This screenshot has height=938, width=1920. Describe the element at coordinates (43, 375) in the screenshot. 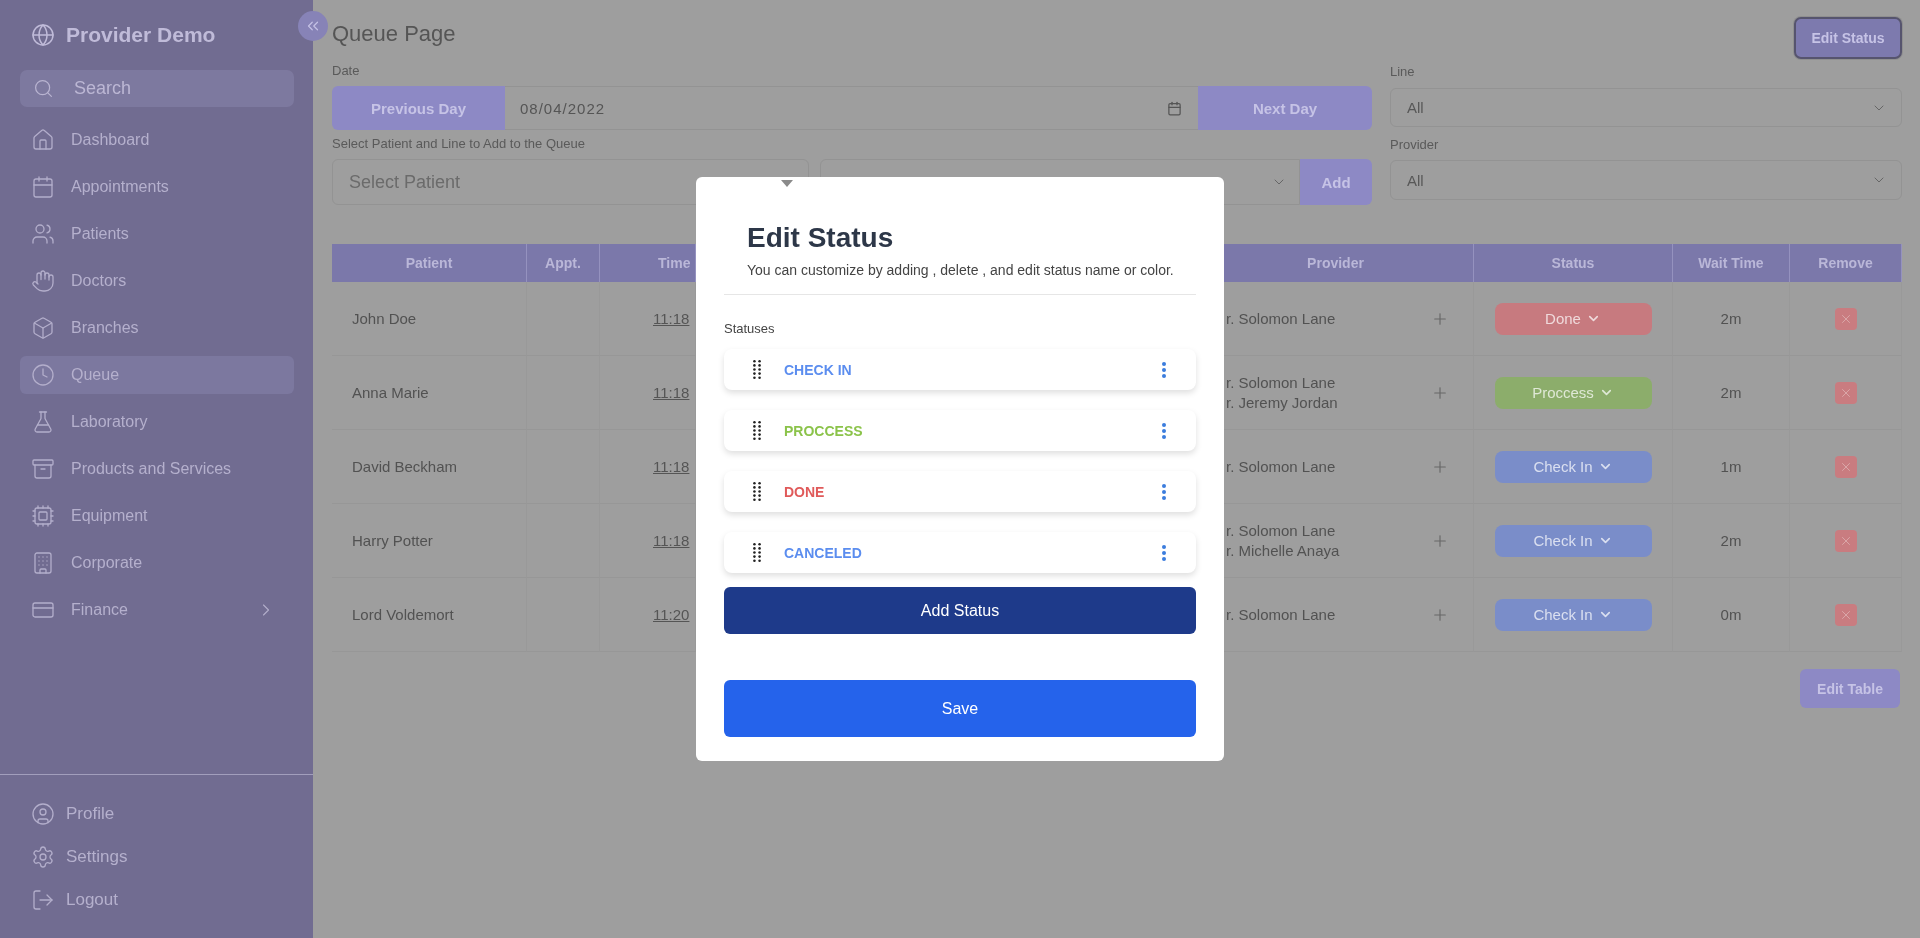

I see `clock-icon` at that location.